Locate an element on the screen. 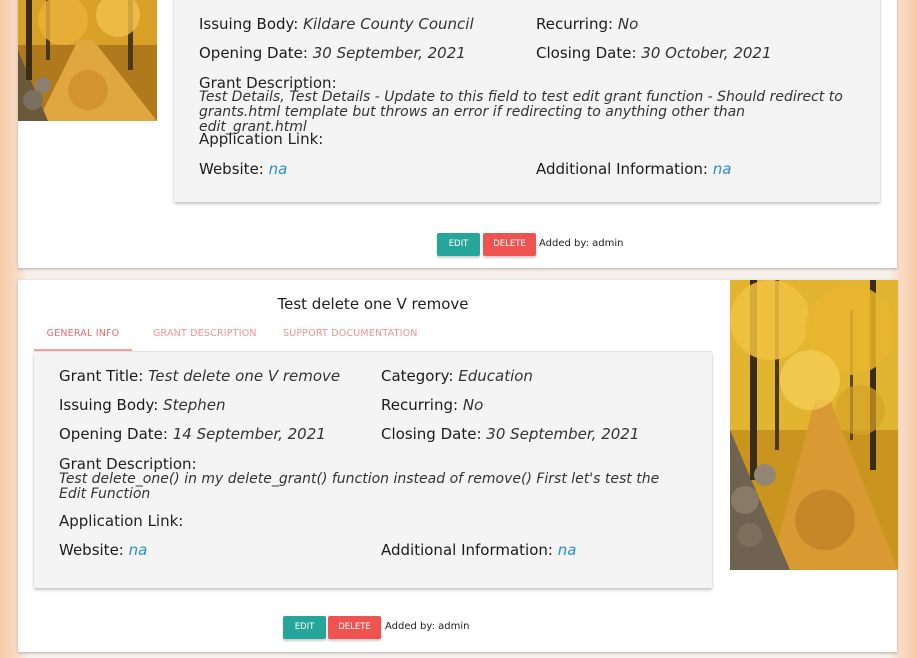 The height and width of the screenshot is (658, 917). opening-date-value: 14 September, 2021 is located at coordinates (249, 434).